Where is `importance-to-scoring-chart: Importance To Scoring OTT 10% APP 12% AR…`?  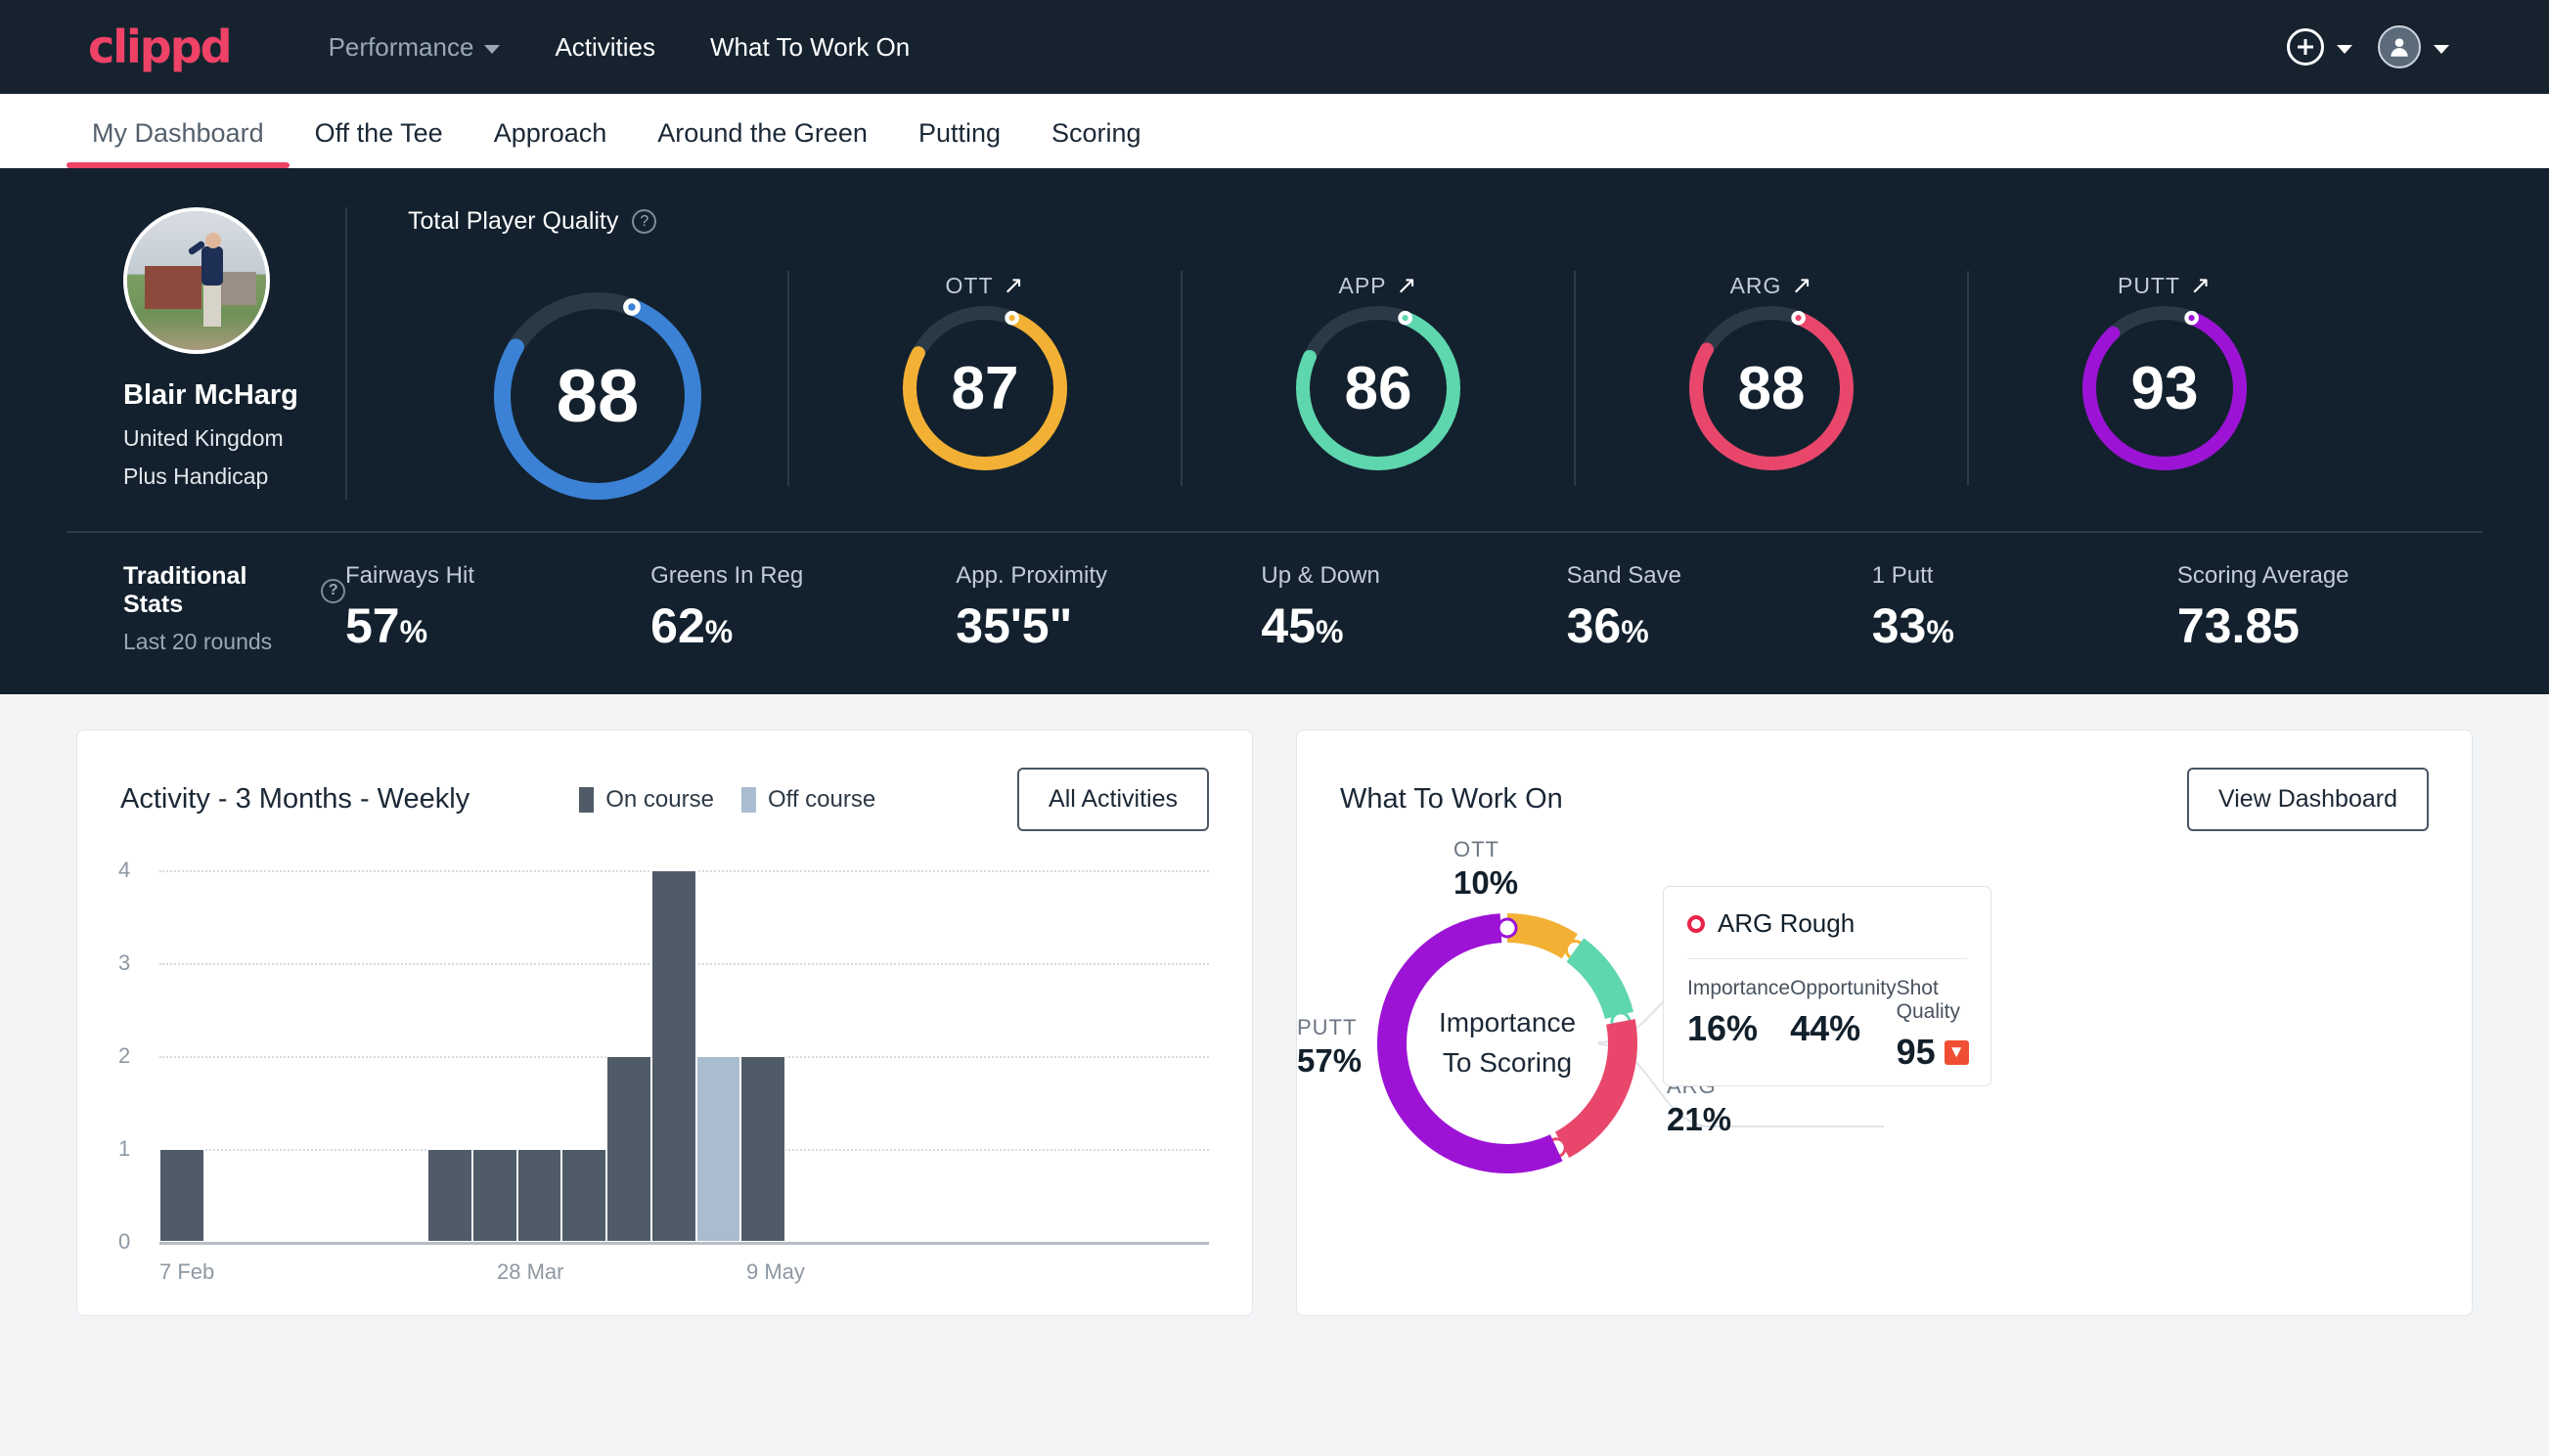 importance-to-scoring-chart: Importance To Scoring OTT 10% APP 12% AR… is located at coordinates (1885, 1067).